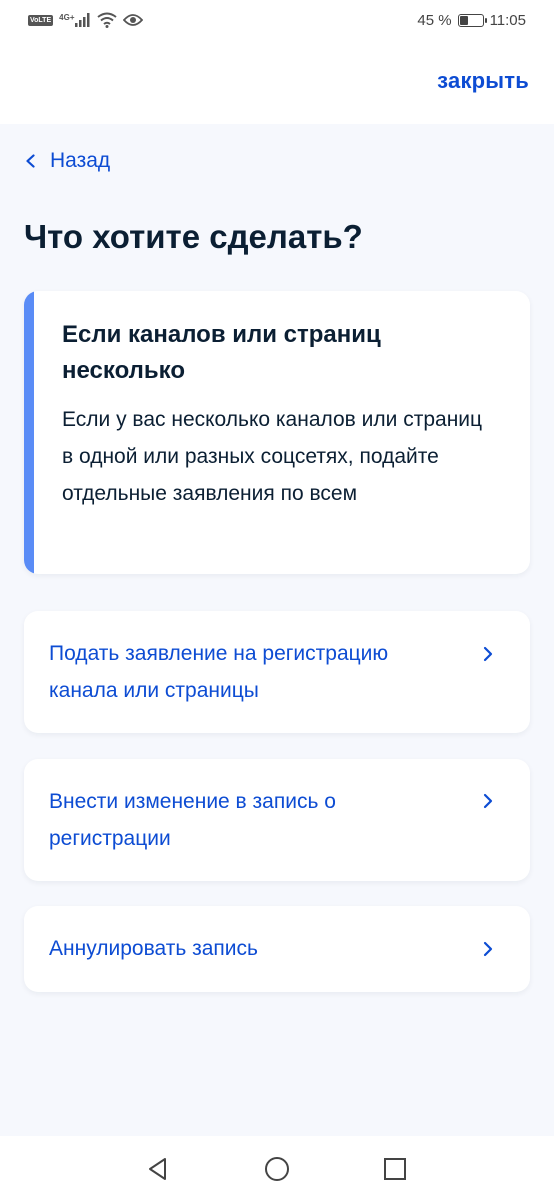 Image resolution: width=554 pixels, height=1200 pixels. I want to click on chevron-left-icon, so click(30, 161).